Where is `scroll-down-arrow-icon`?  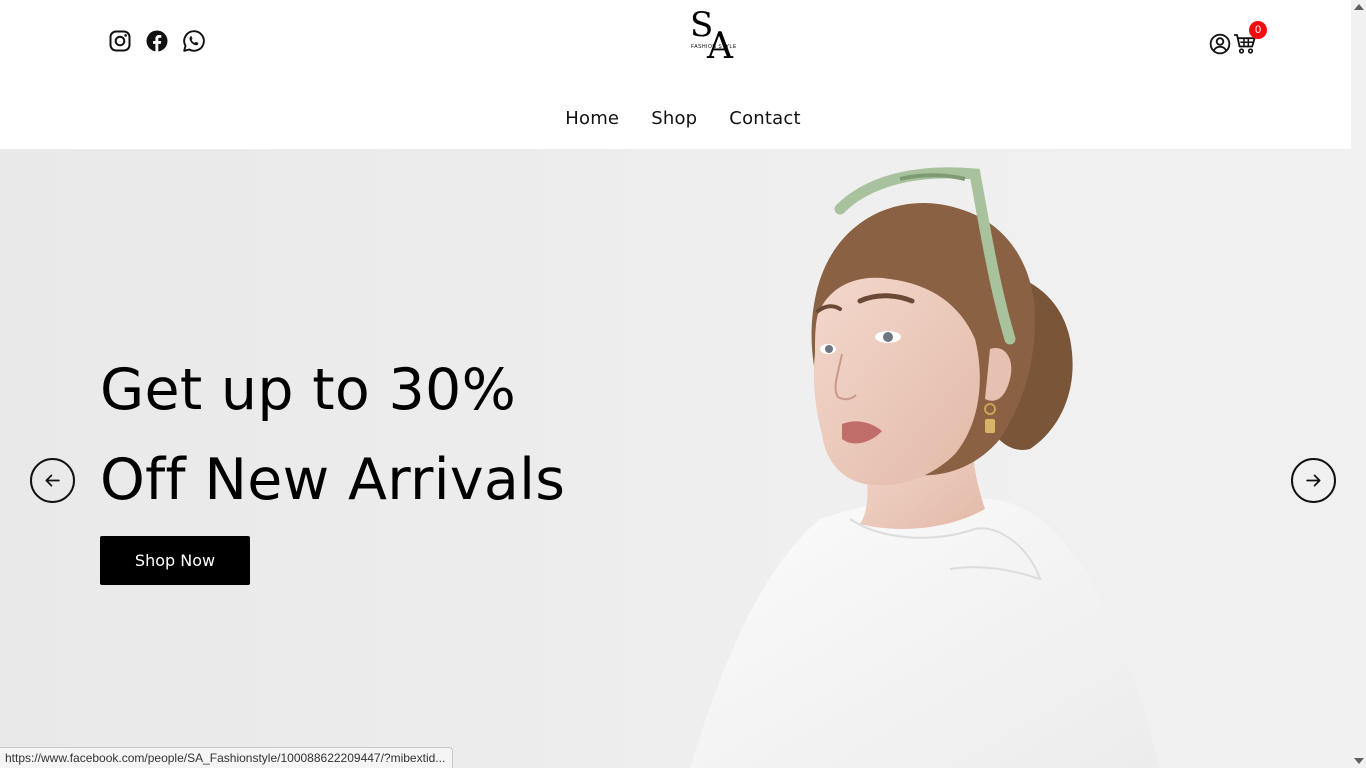
scroll-down-arrow-icon is located at coordinates (1359, 761).